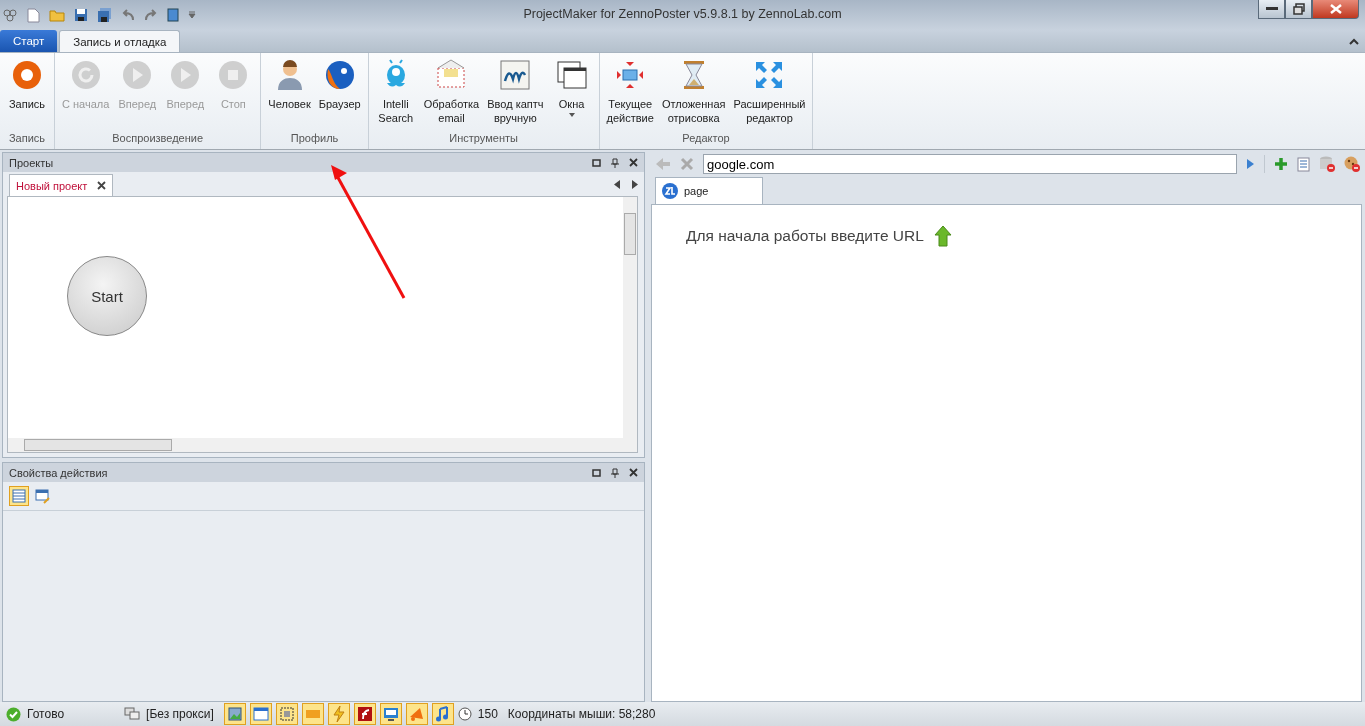 Image resolution: width=1365 pixels, height=726 pixels. I want to click on restore-icon, so click(1298, 9).